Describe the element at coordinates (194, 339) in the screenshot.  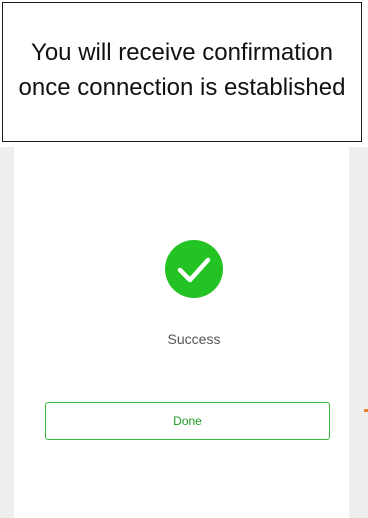
I see `status-label: Success` at that location.